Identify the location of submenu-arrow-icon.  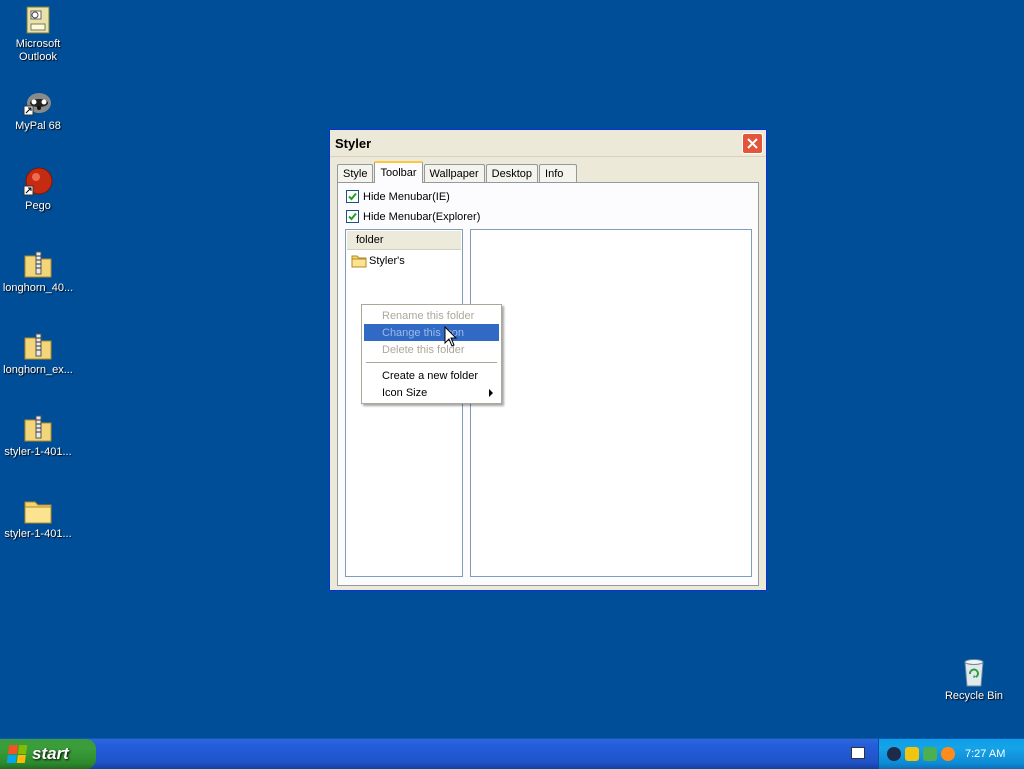
(491, 393).